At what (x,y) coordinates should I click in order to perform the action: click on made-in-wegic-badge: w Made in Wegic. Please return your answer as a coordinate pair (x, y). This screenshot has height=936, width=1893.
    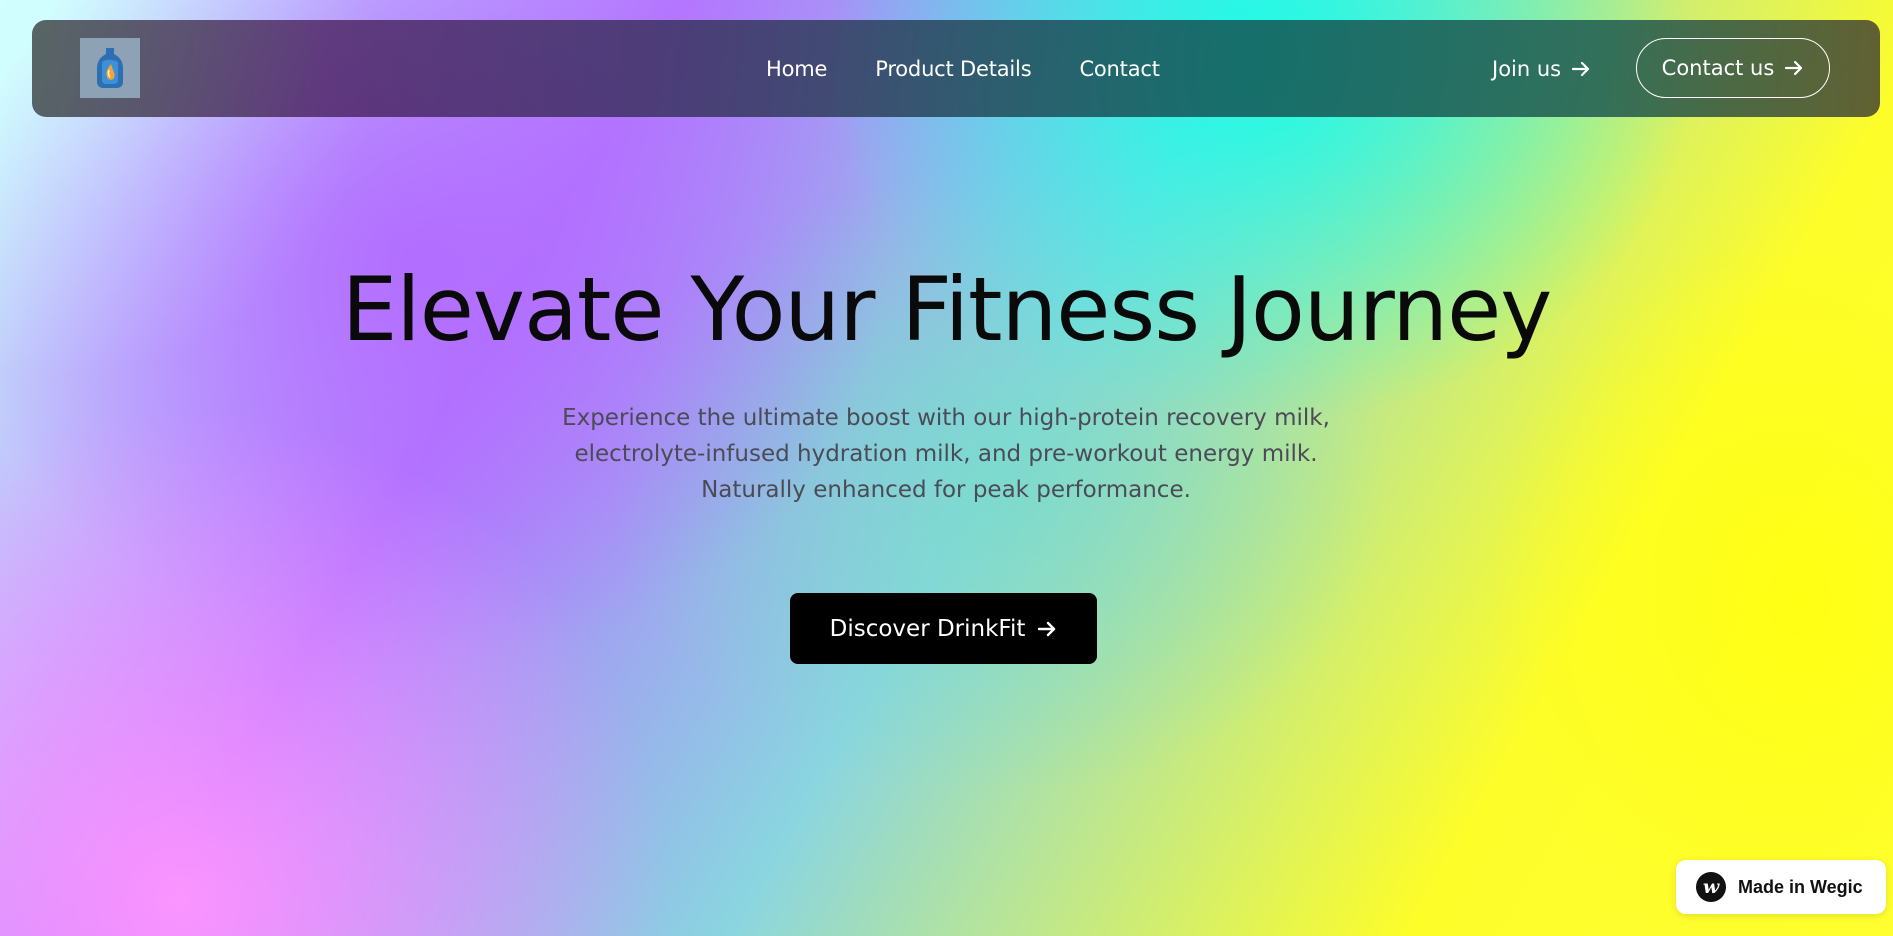
    Looking at the image, I should click on (1781, 887).